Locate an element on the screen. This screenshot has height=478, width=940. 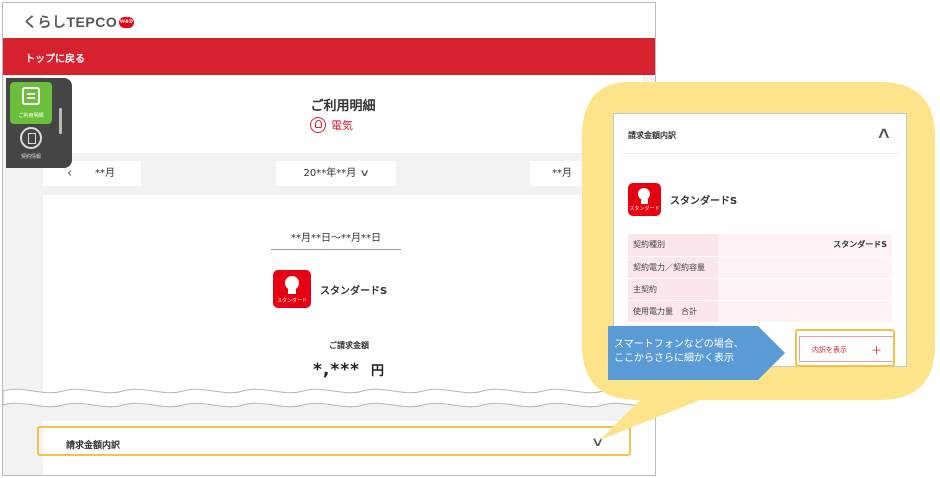
detail-header: 請求金額内訳 ∧ is located at coordinates (761, 134).